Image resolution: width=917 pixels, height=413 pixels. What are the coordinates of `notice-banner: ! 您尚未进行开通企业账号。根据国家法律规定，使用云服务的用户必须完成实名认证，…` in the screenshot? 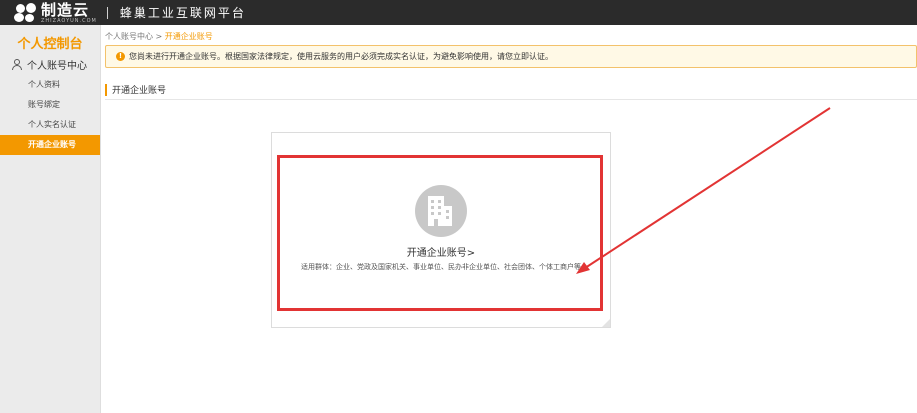 It's located at (511, 56).